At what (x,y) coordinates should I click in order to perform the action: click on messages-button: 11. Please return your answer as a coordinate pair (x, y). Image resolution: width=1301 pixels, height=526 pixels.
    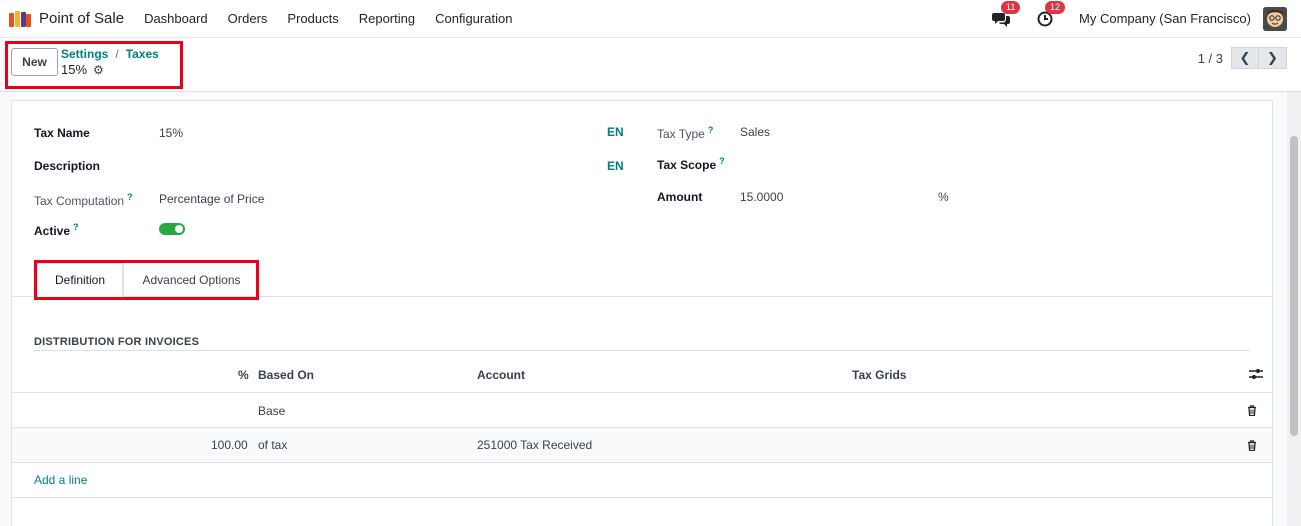
    Looking at the image, I should click on (1006, 14).